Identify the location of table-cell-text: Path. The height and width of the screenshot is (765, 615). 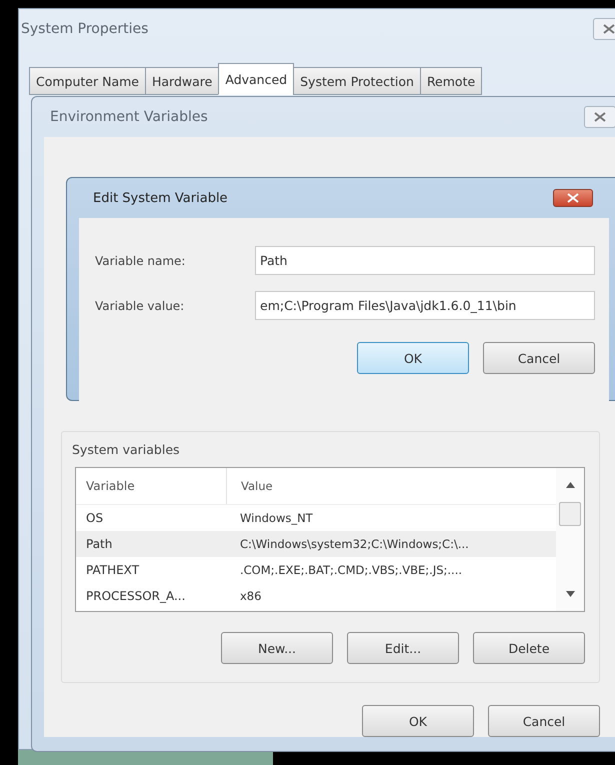
(99, 544).